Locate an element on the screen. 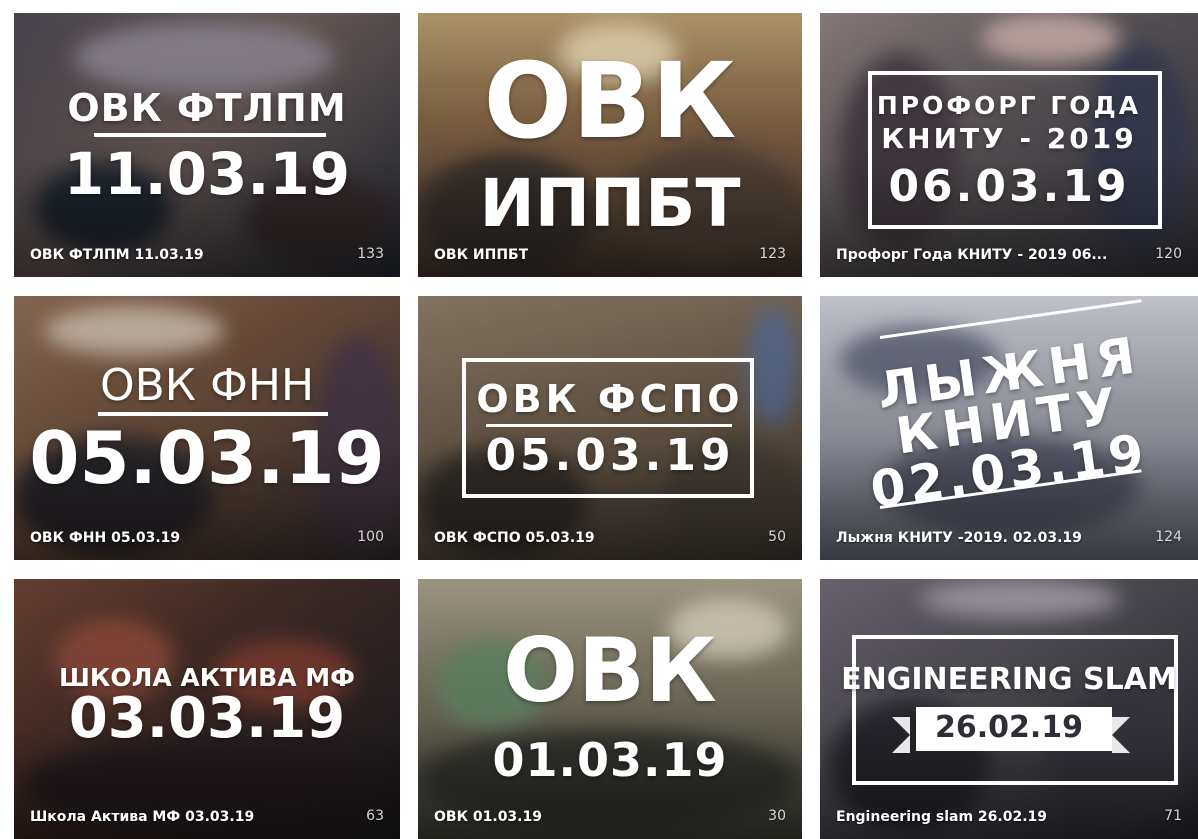 The height and width of the screenshot is (839, 1198). photo-count: 133 is located at coordinates (370, 254).